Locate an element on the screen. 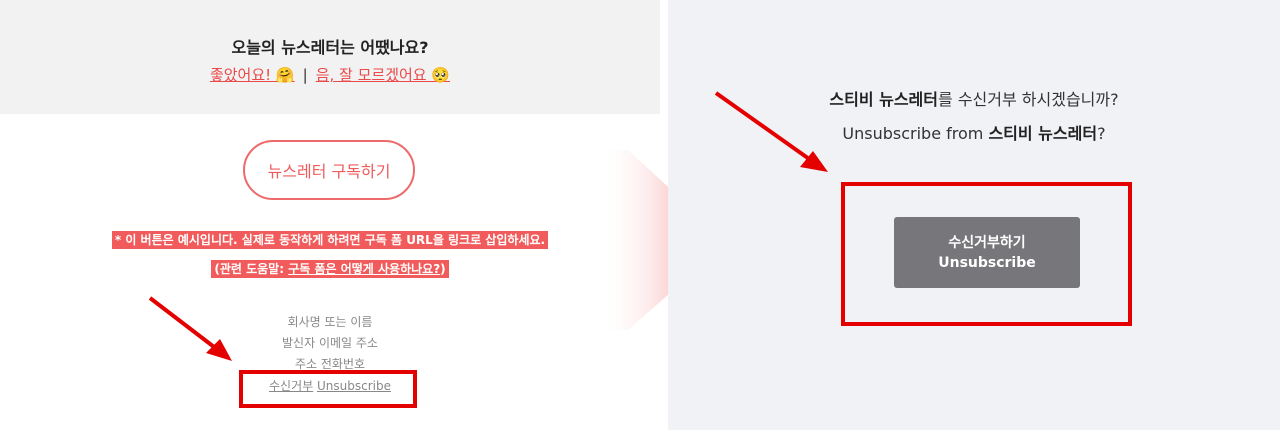 The width and height of the screenshot is (1280, 430). subscribe-button: 뉴스레터 구독하기 is located at coordinates (329, 170).